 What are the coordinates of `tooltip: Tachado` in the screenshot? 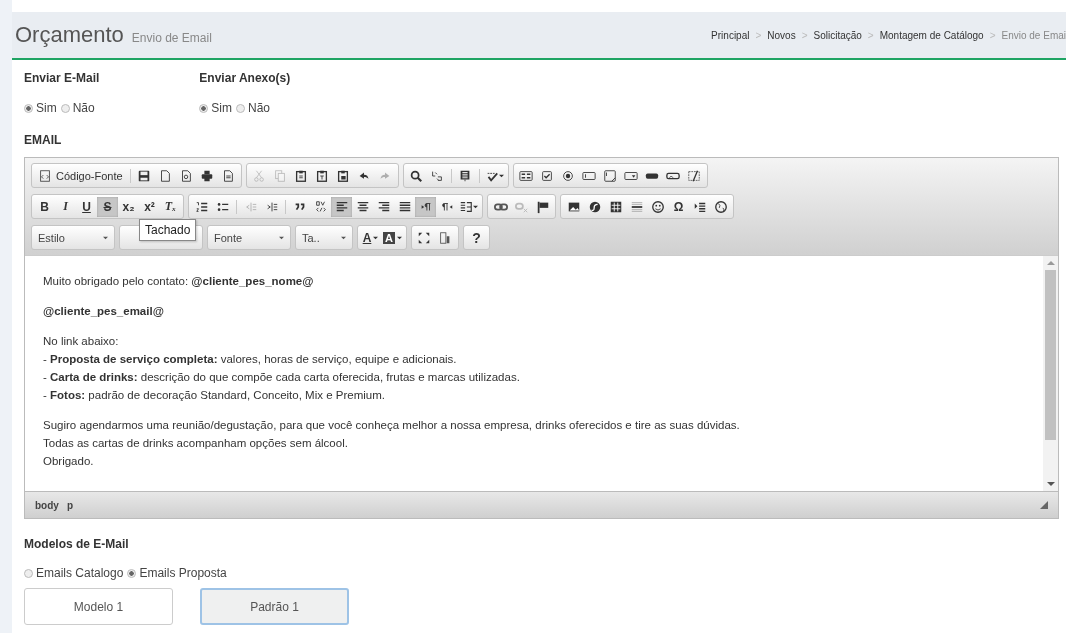 It's located at (168, 230).